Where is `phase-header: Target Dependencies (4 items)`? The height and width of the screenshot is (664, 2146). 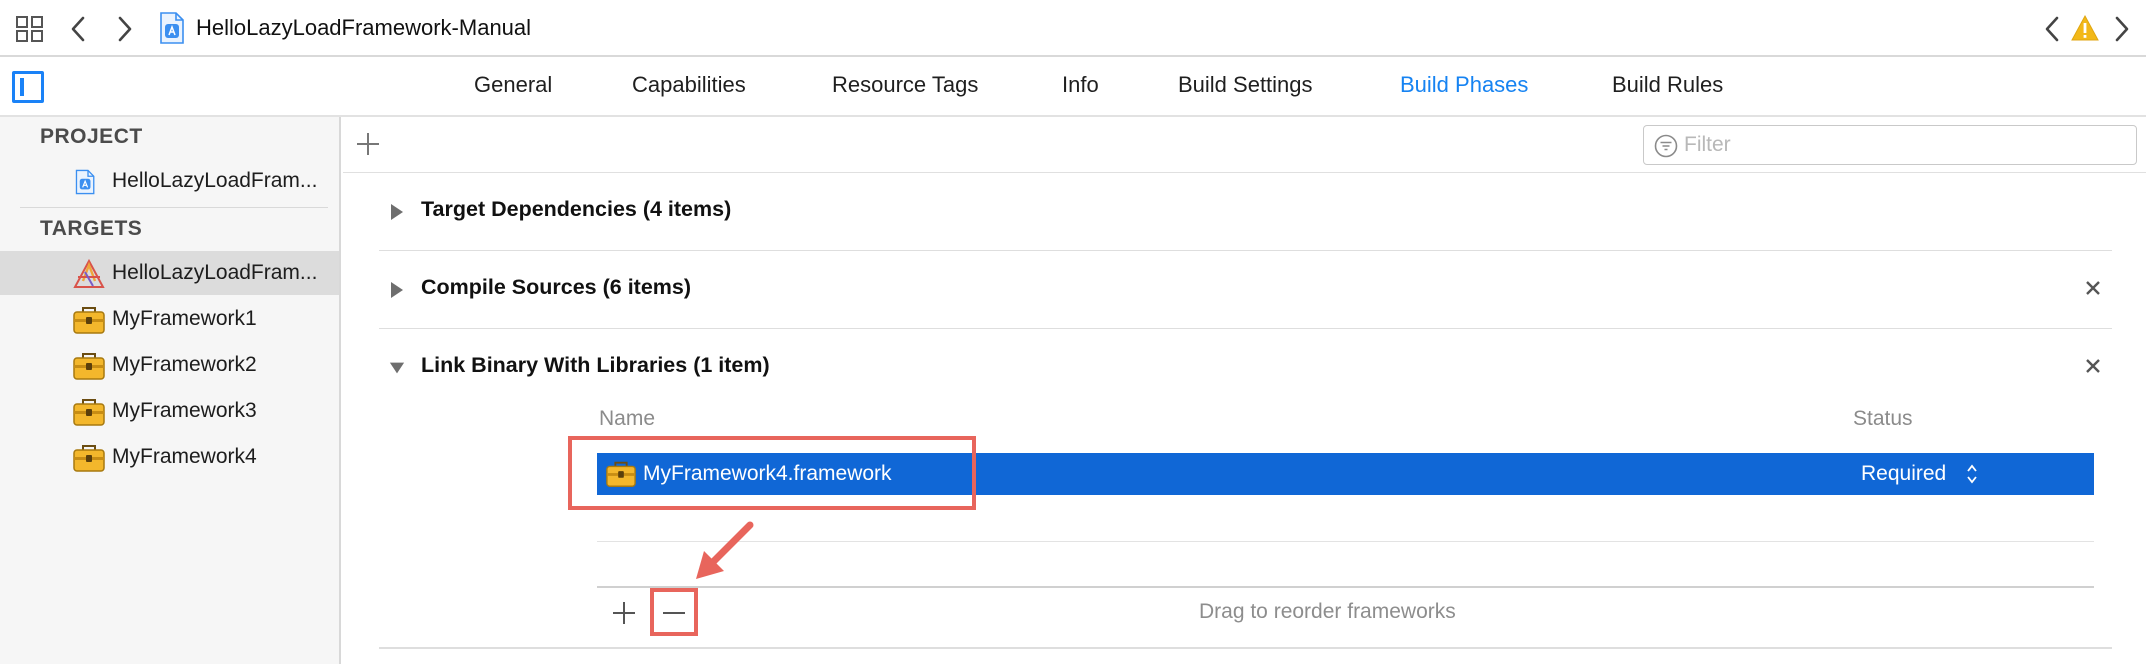 phase-header: Target Dependencies (4 items) is located at coordinates (1245, 212).